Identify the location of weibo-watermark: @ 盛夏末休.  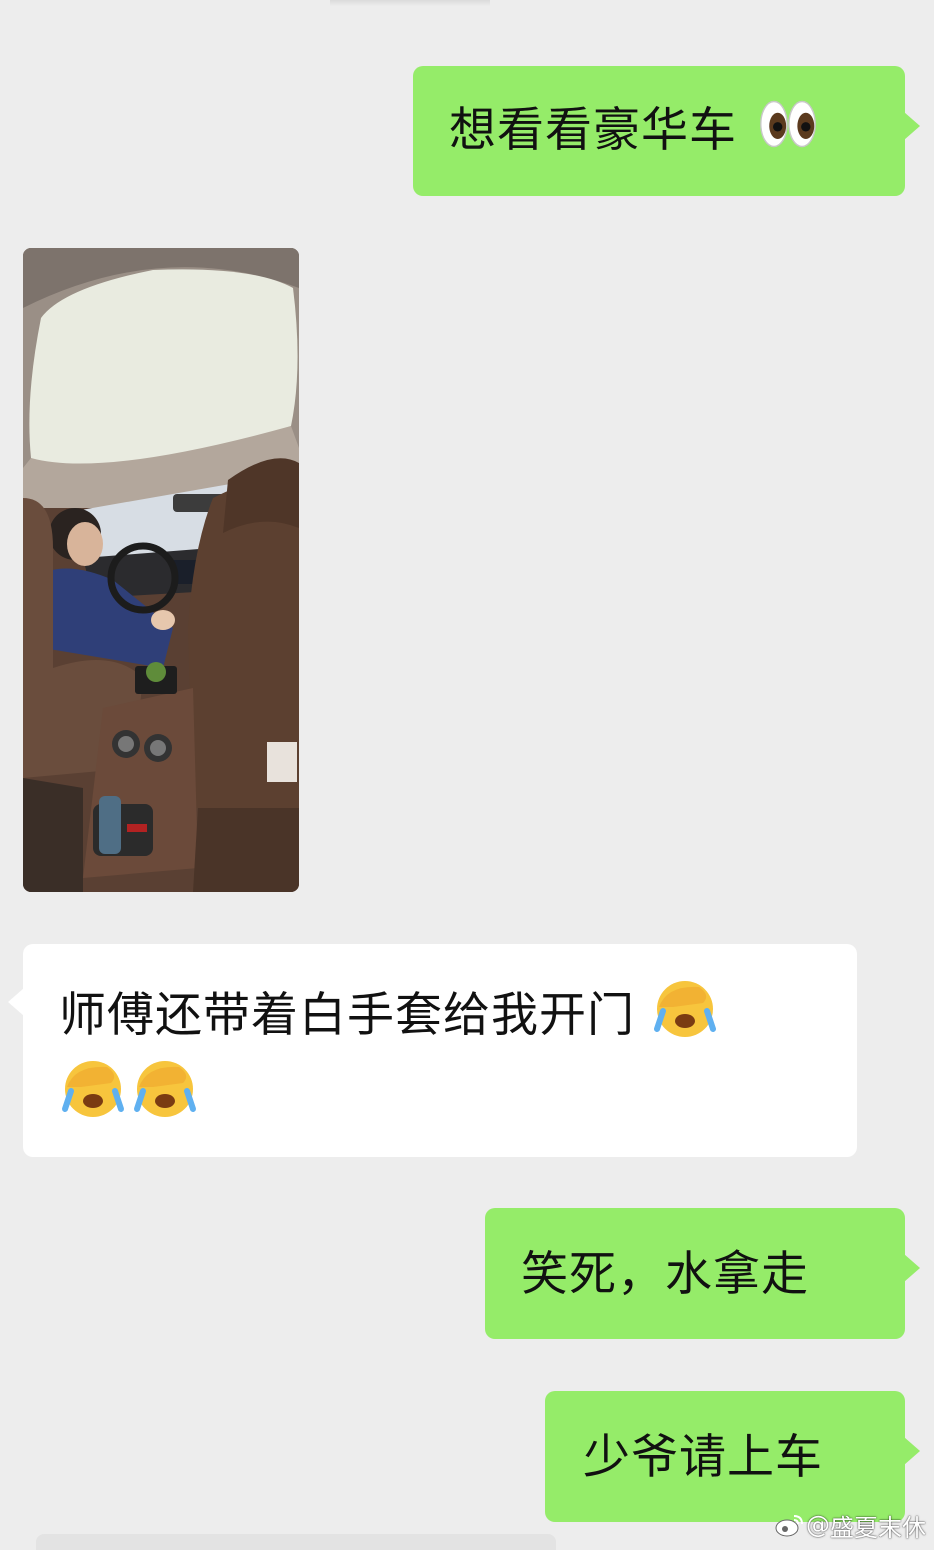
(850, 1526).